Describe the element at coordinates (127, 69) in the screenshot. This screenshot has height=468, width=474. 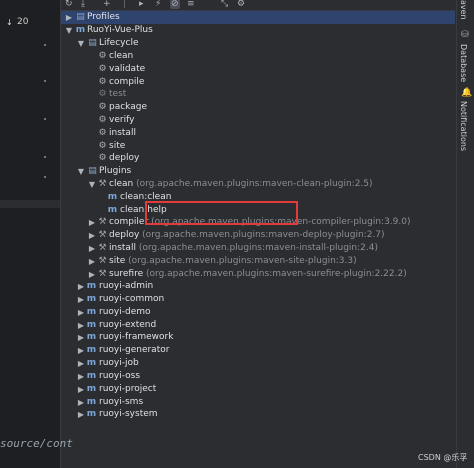
I see `lifecycle-label: validate` at that location.